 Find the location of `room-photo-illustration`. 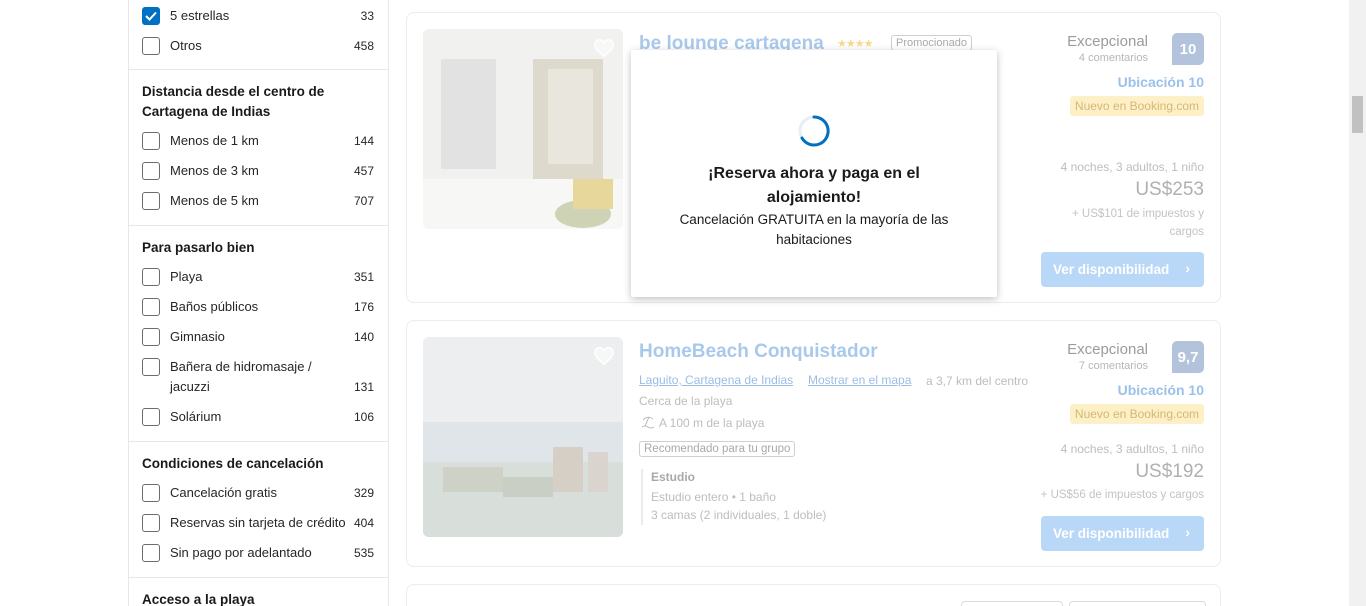

room-photo-illustration is located at coordinates (523, 129).